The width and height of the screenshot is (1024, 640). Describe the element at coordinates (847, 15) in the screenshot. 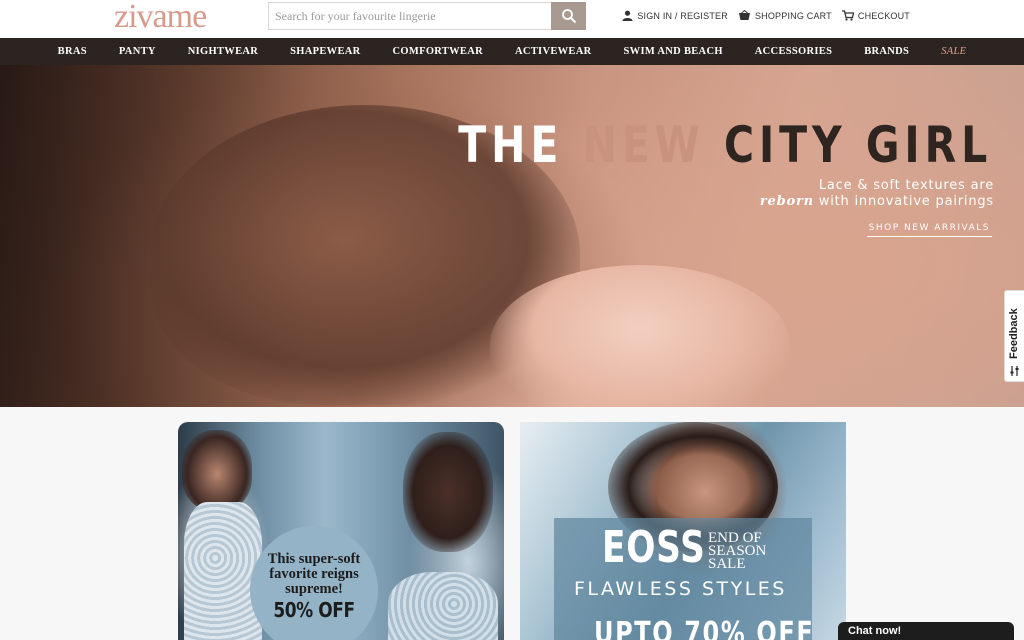

I see `cart-icon` at that location.